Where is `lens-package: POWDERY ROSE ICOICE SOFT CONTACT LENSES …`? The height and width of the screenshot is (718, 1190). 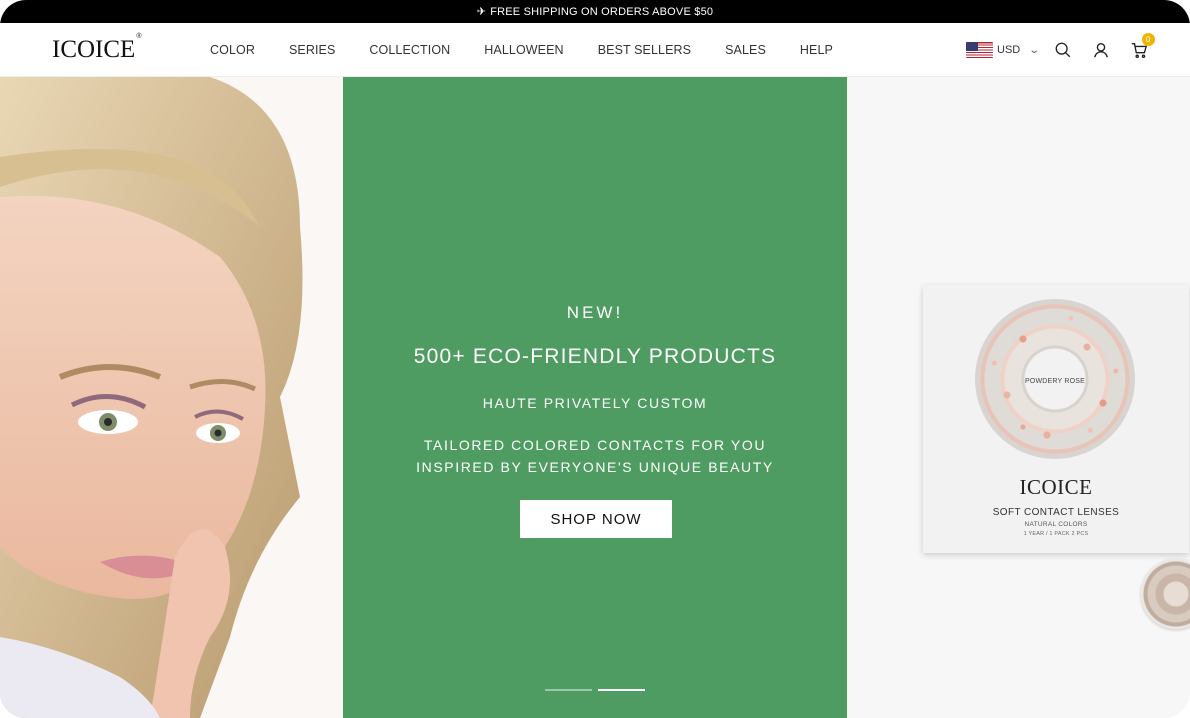 lens-package: POWDERY ROSE ICOICE SOFT CONTACT LENSES … is located at coordinates (1056, 419).